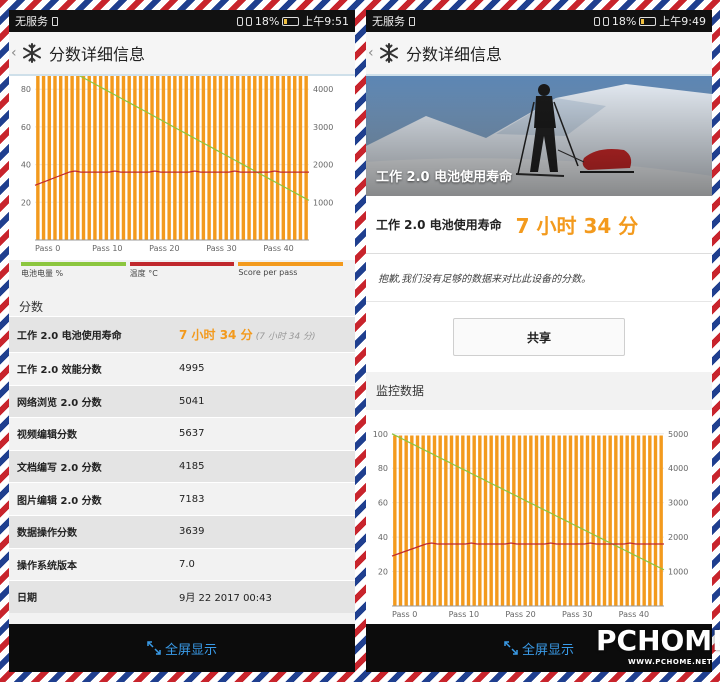 The height and width of the screenshot is (682, 720). I want to click on page-title: 分数详细信息, so click(97, 54).